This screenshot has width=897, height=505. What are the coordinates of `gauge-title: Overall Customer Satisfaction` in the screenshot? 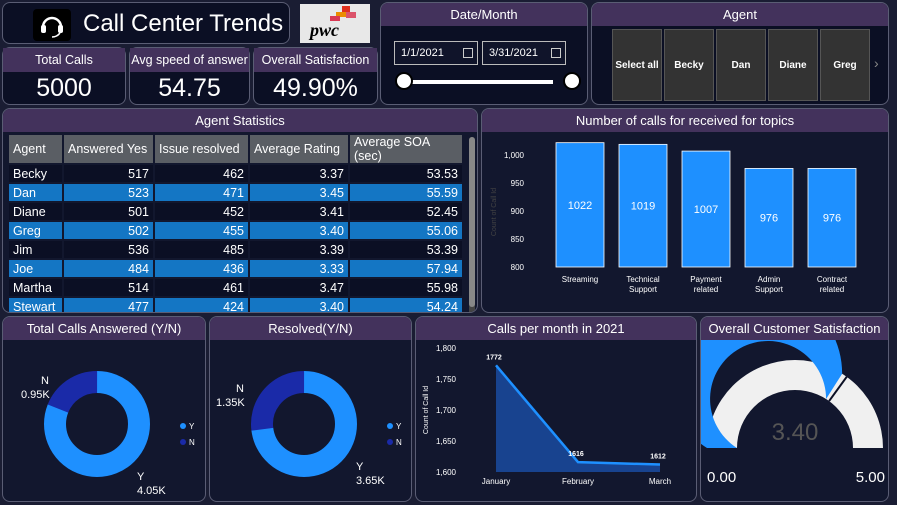 It's located at (794, 328).